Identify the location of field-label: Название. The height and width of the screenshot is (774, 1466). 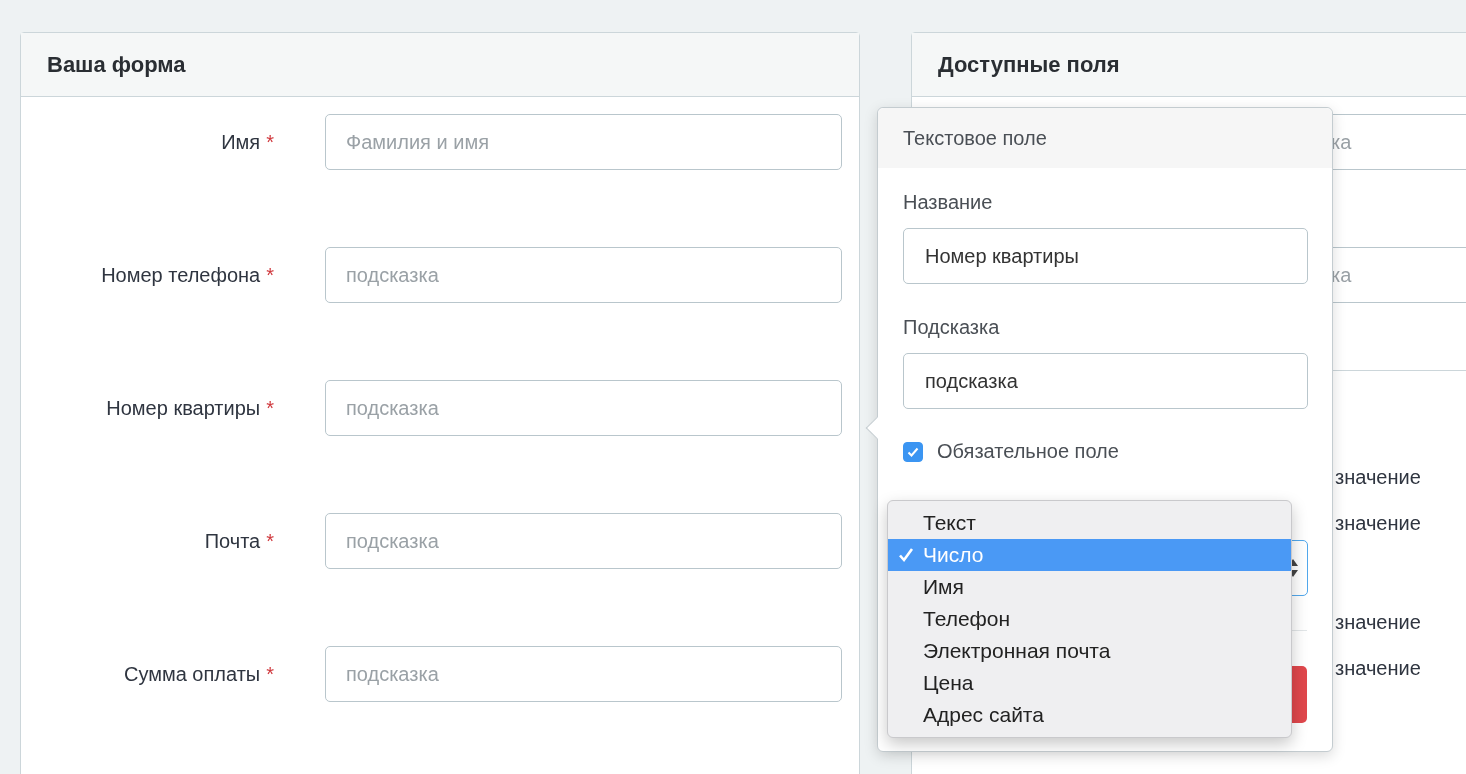
(948, 202).